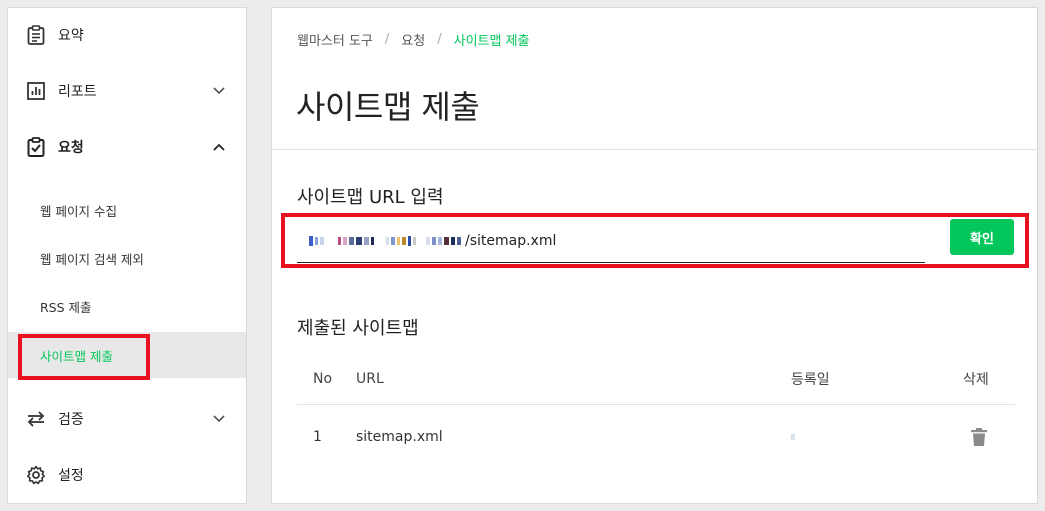 This screenshot has width=1045, height=511. Describe the element at coordinates (71, 148) in the screenshot. I see `sidebar-item-label: 요청` at that location.